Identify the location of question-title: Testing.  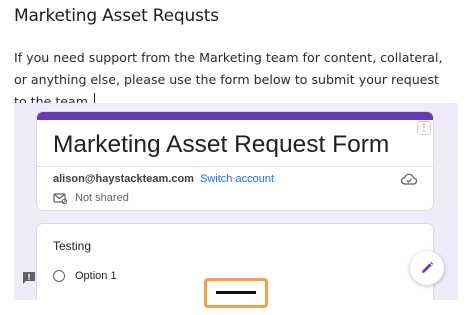
(72, 246).